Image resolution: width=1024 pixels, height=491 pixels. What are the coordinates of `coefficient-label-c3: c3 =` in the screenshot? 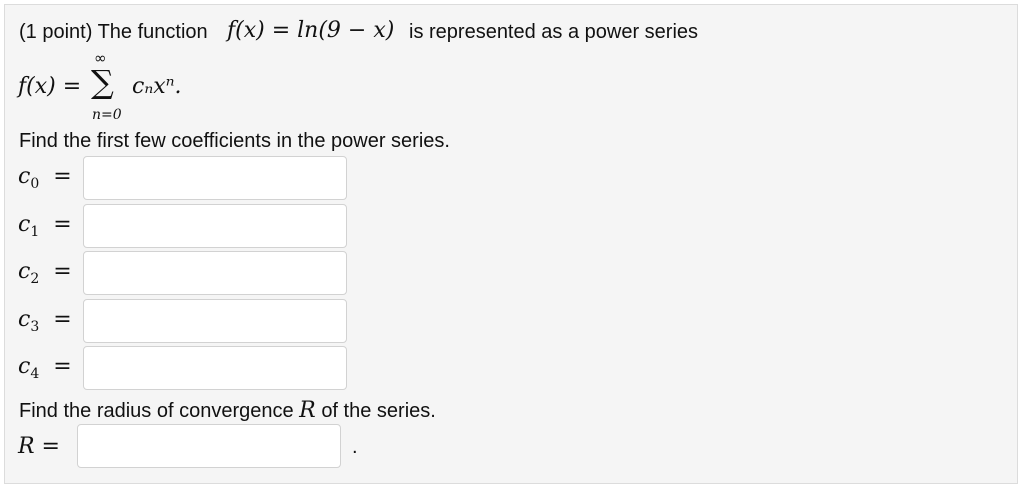 It's located at (45, 321).